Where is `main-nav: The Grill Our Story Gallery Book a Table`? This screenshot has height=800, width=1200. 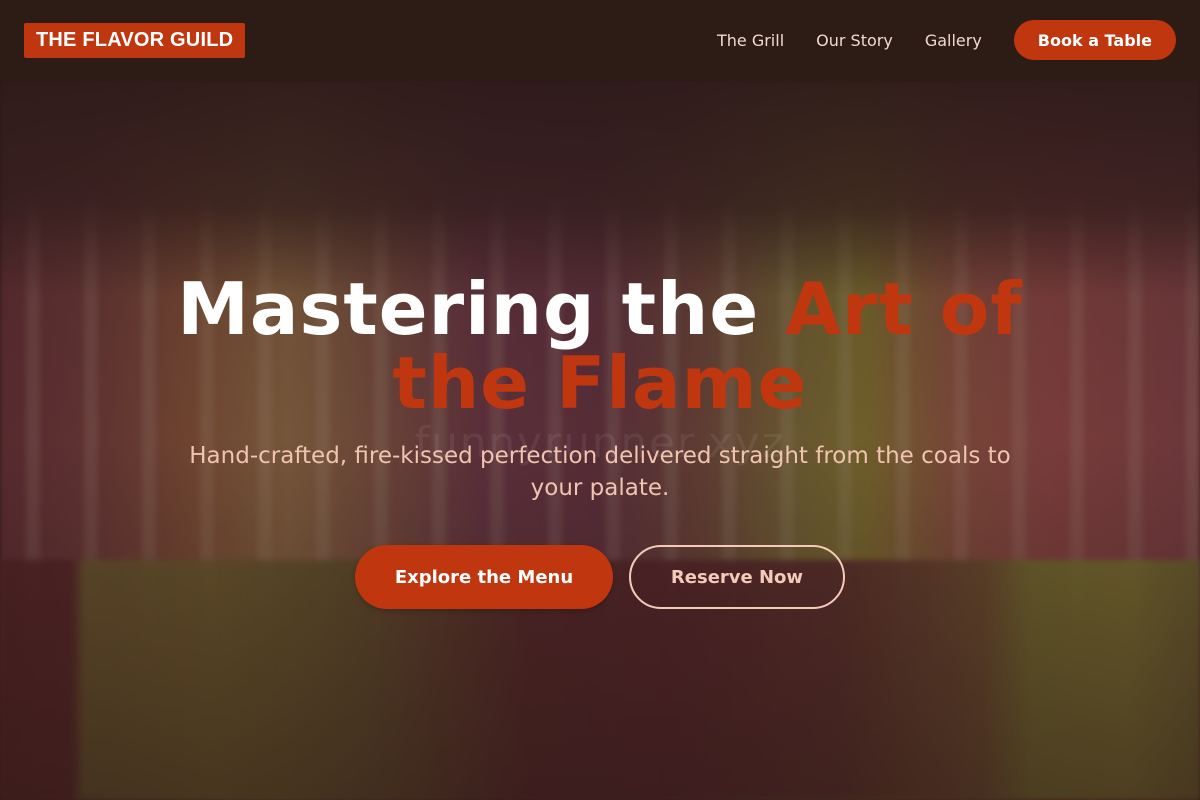
main-nav: The Grill Our Story Gallery Book a Table is located at coordinates (946, 40).